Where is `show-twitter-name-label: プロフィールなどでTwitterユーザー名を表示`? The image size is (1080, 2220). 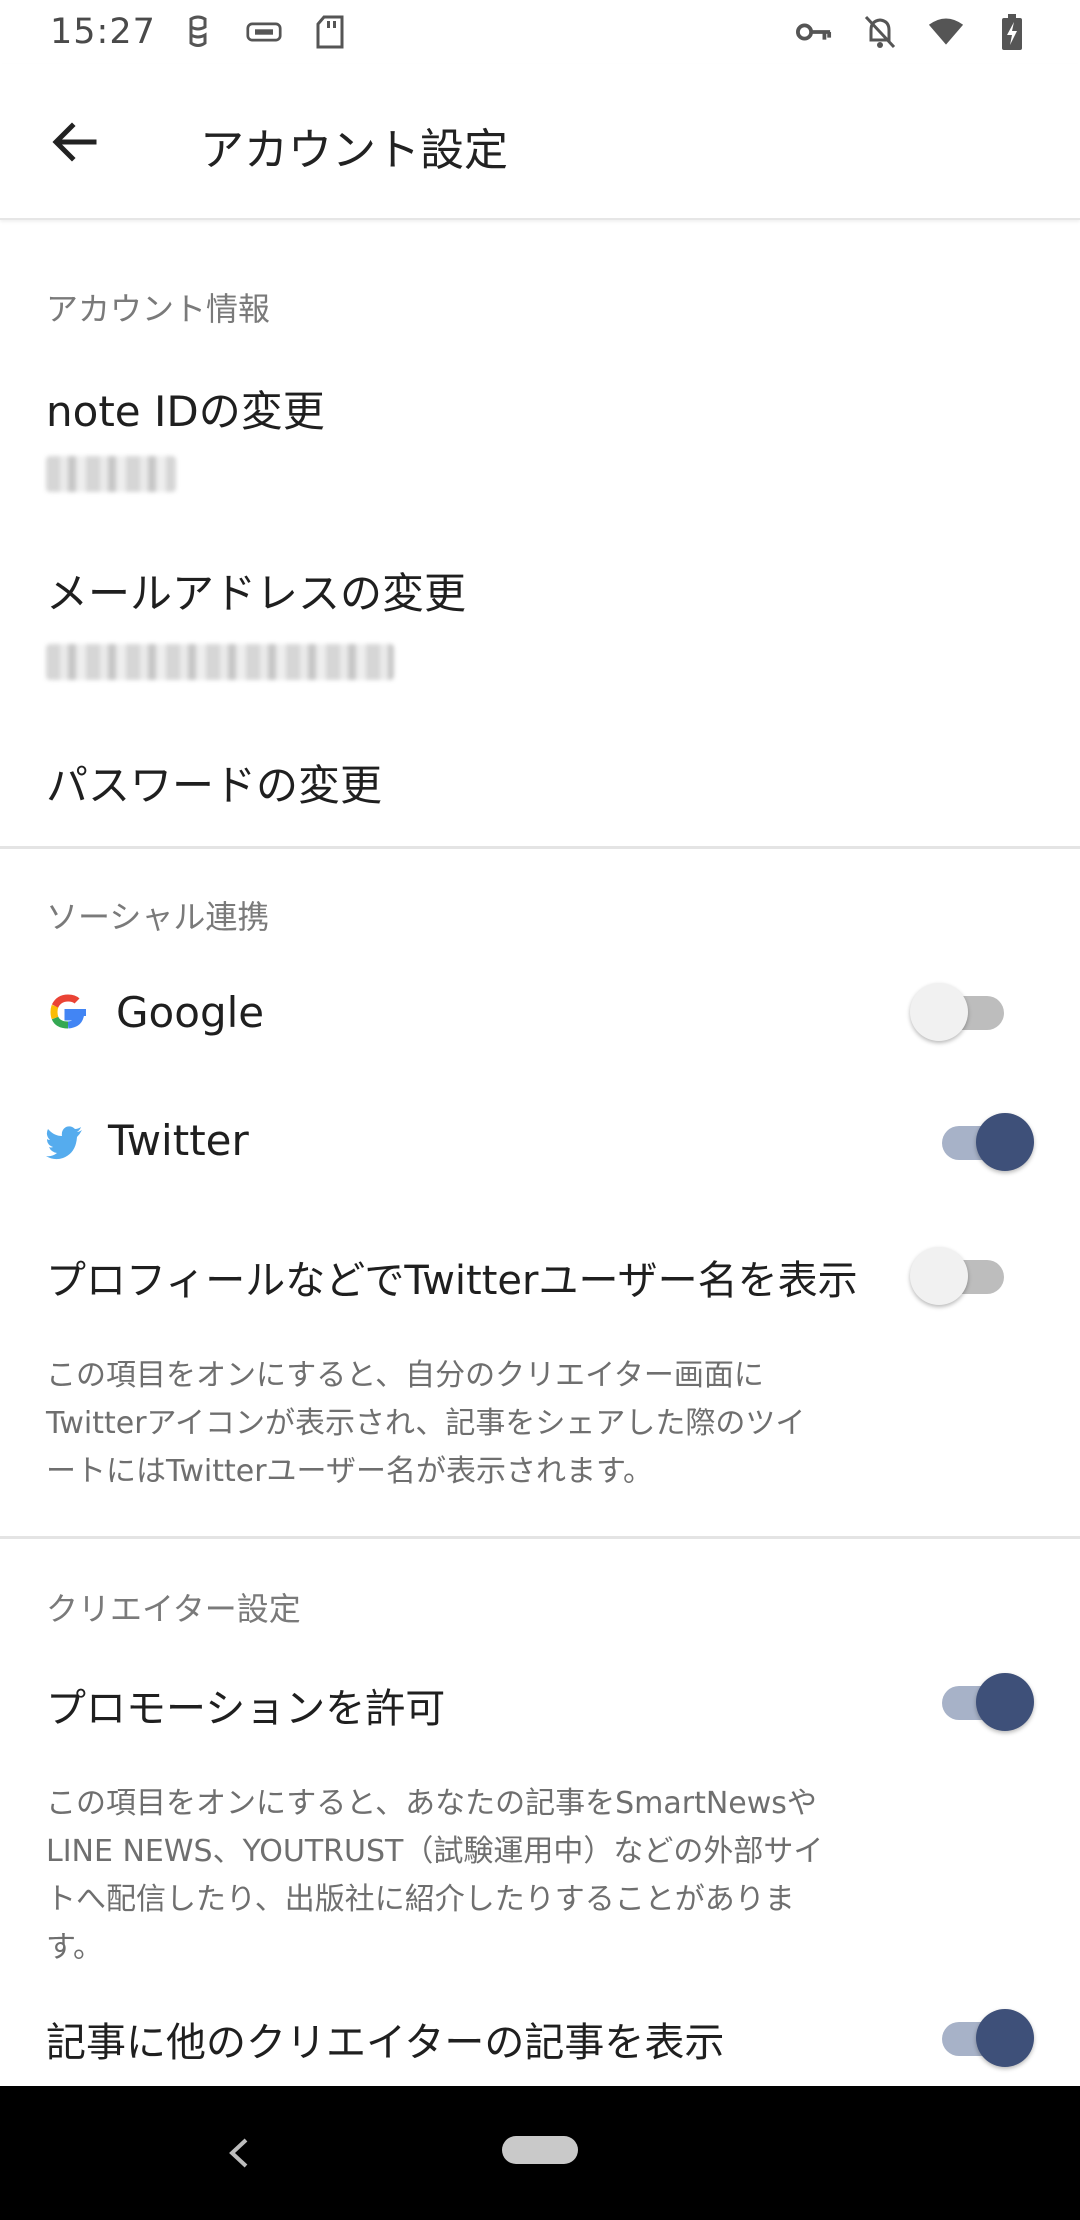
show-twitter-name-label: プロフィールなどでTwitterユーザー名を表示 is located at coordinates (452, 1281).